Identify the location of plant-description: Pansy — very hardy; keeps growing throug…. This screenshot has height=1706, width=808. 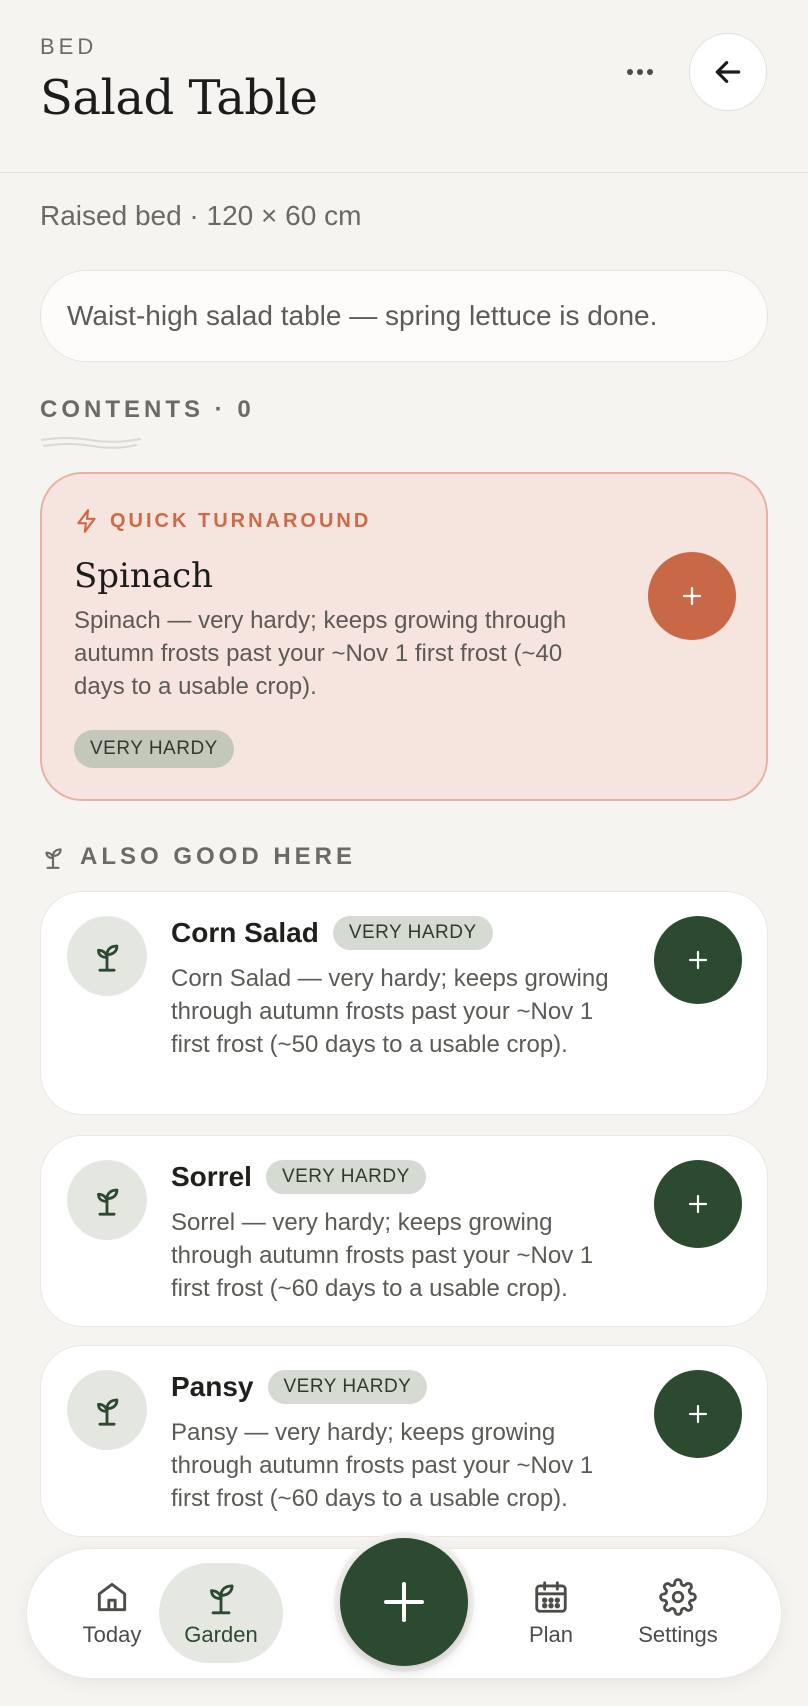
(382, 1465).